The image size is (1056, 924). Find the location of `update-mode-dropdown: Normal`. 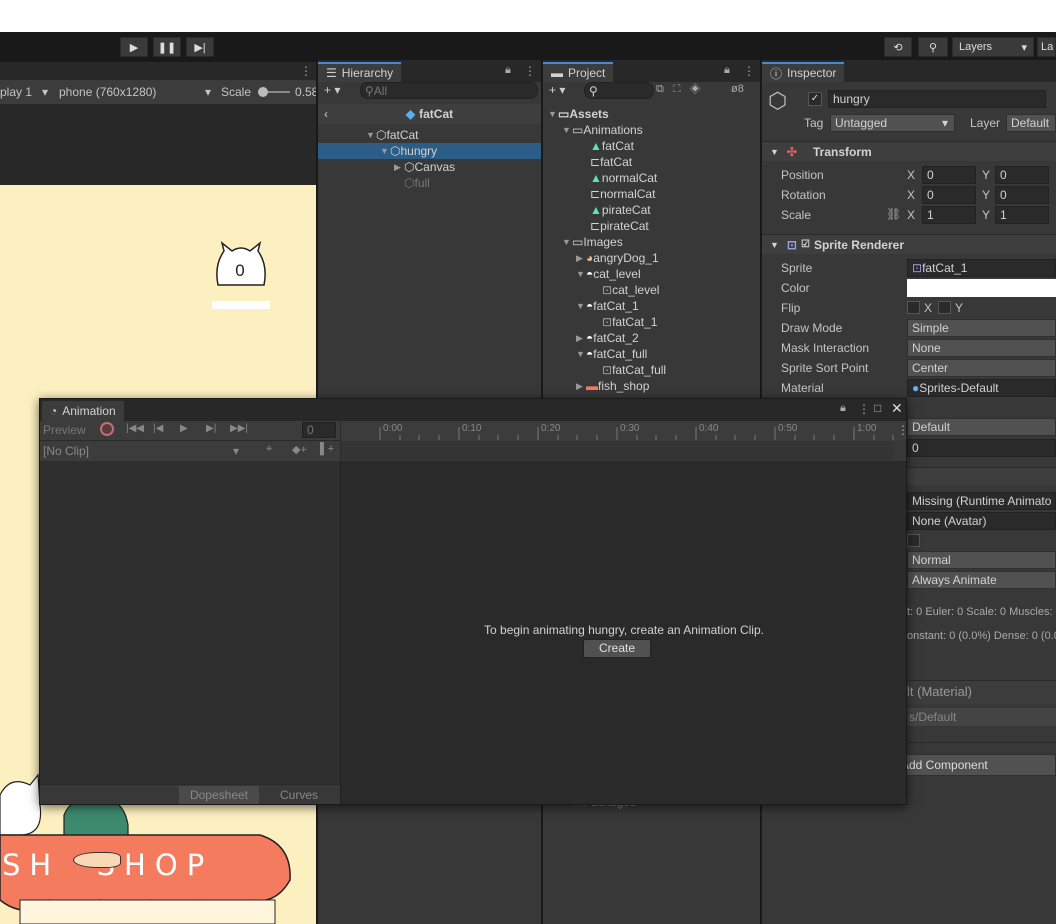

update-mode-dropdown: Normal is located at coordinates (981, 560).